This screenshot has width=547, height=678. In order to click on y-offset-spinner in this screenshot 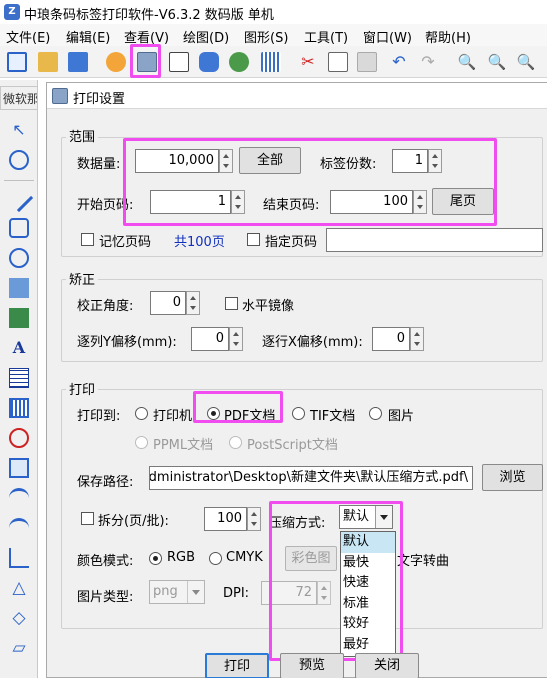, I will do `click(236, 339)`.